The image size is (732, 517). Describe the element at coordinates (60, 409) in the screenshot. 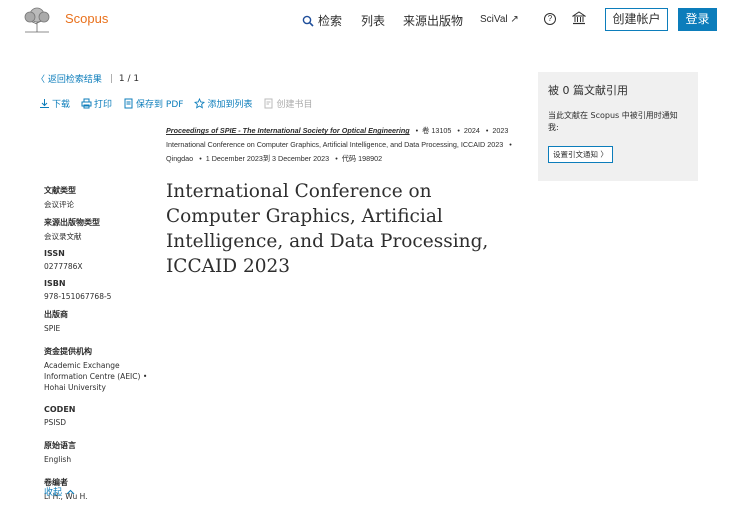

I see `coden-label: CODEN` at that location.